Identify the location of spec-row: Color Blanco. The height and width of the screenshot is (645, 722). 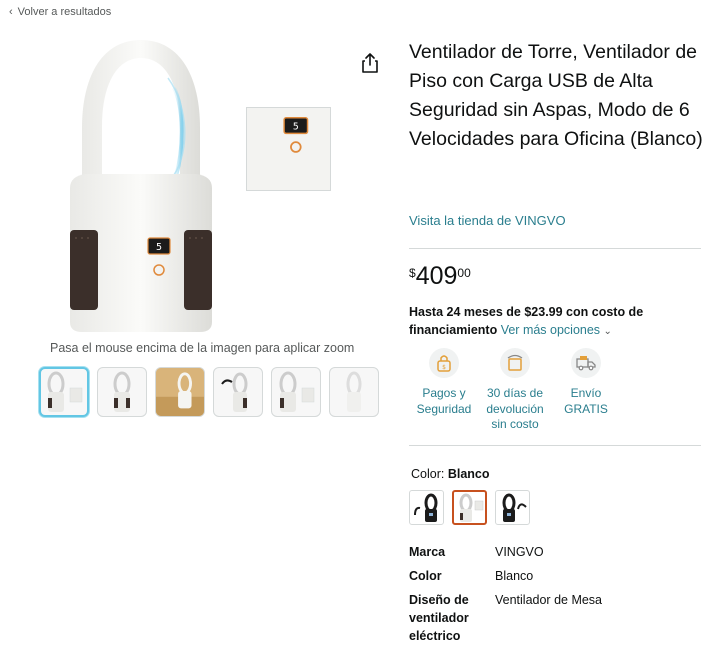
(552, 576).